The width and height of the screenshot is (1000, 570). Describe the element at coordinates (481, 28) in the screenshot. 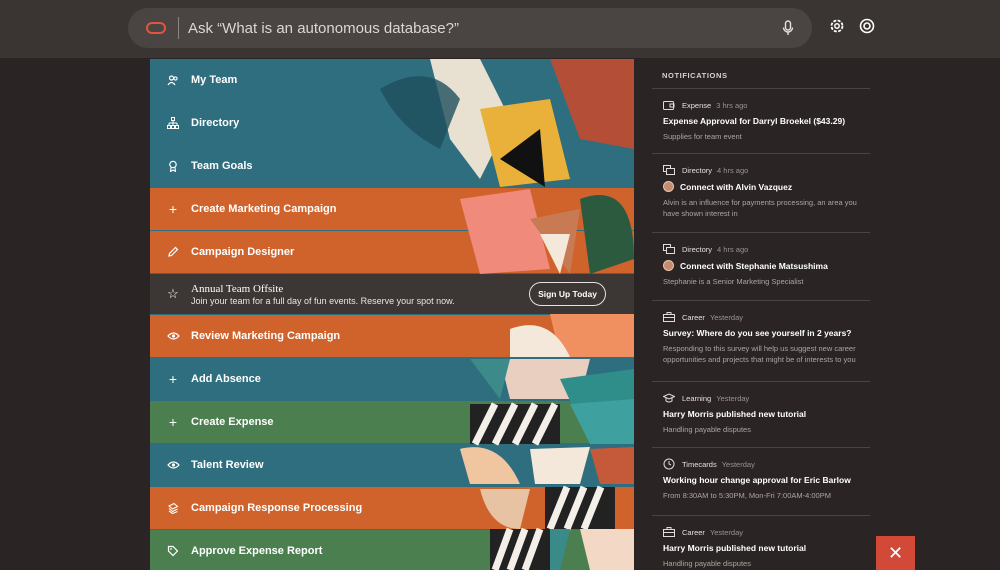

I see `search-input: Ask “What is an autonomous database?”` at that location.